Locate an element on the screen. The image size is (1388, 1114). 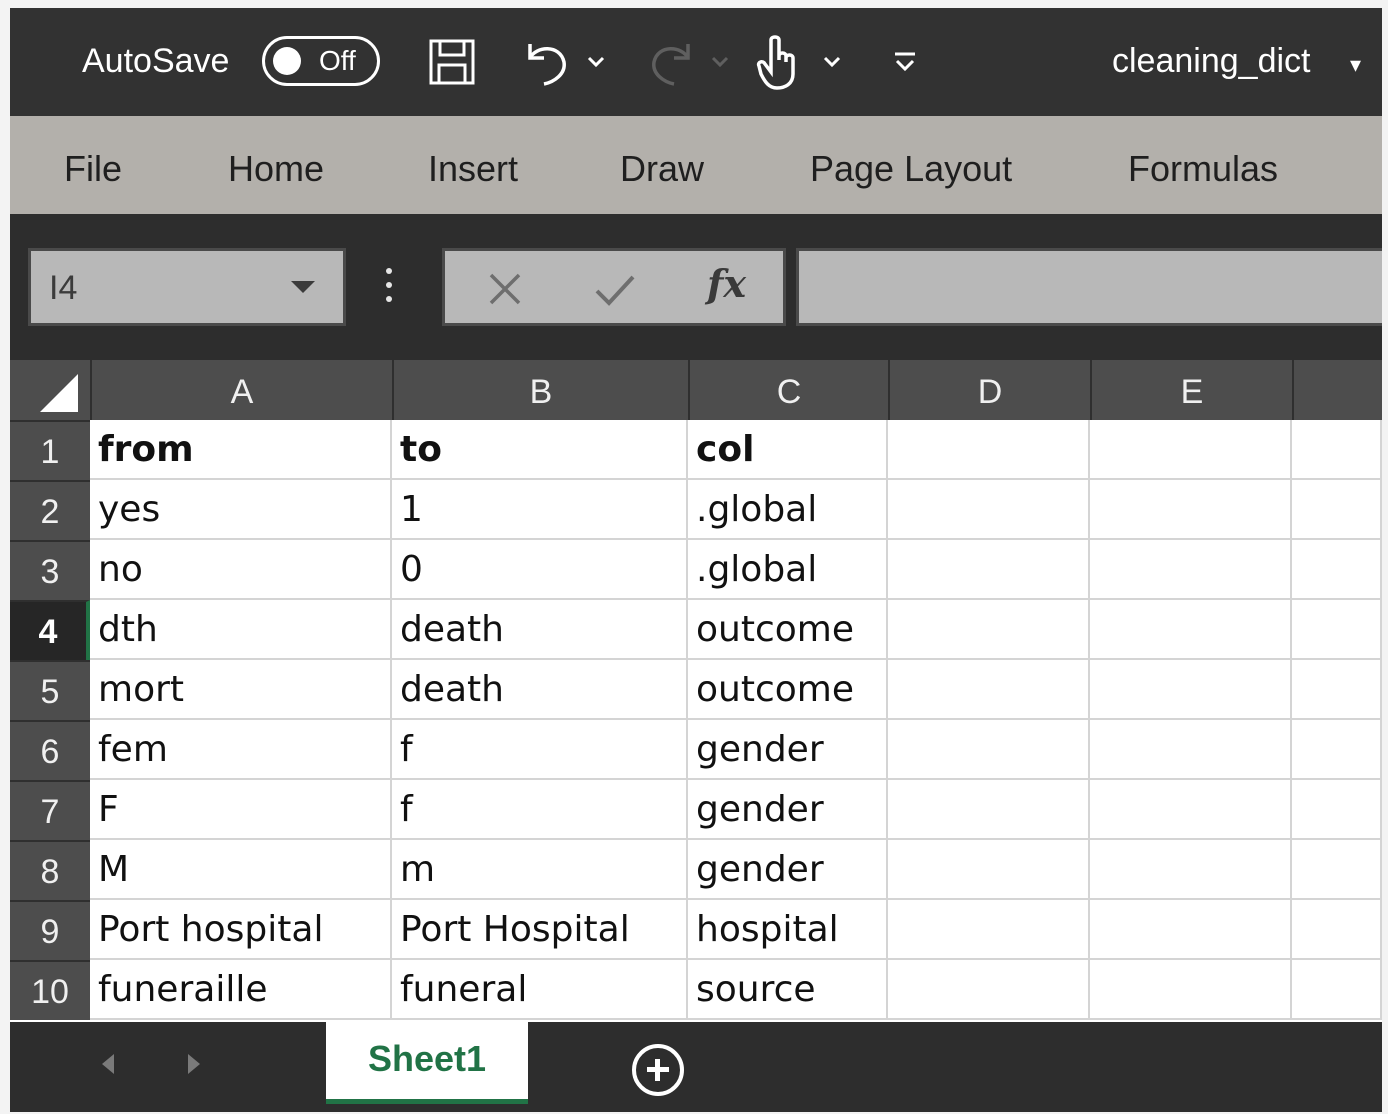
tab-formulas: Formulas is located at coordinates (1203, 169).